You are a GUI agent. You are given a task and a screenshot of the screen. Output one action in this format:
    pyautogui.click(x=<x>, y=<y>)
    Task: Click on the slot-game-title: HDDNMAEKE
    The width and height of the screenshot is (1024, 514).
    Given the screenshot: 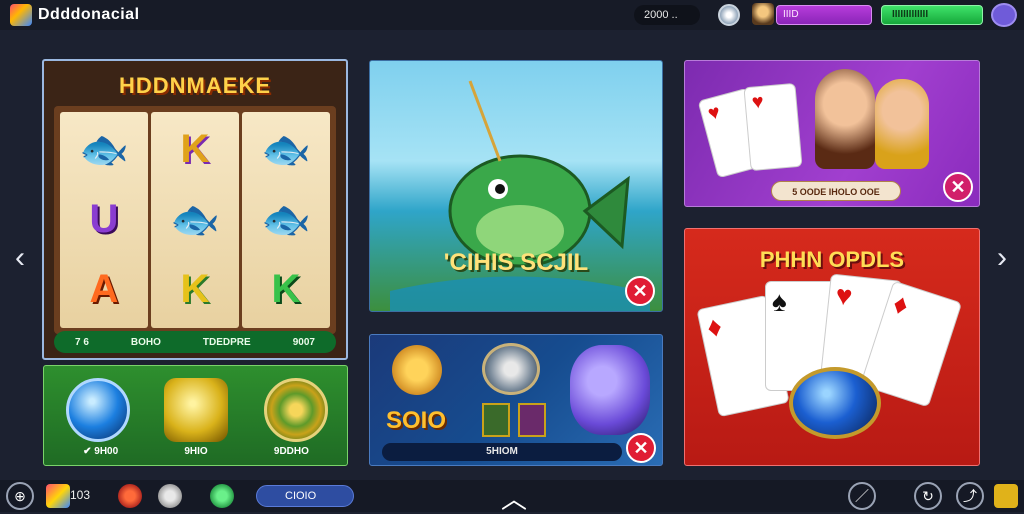 What is the action you would take?
    pyautogui.click(x=195, y=85)
    